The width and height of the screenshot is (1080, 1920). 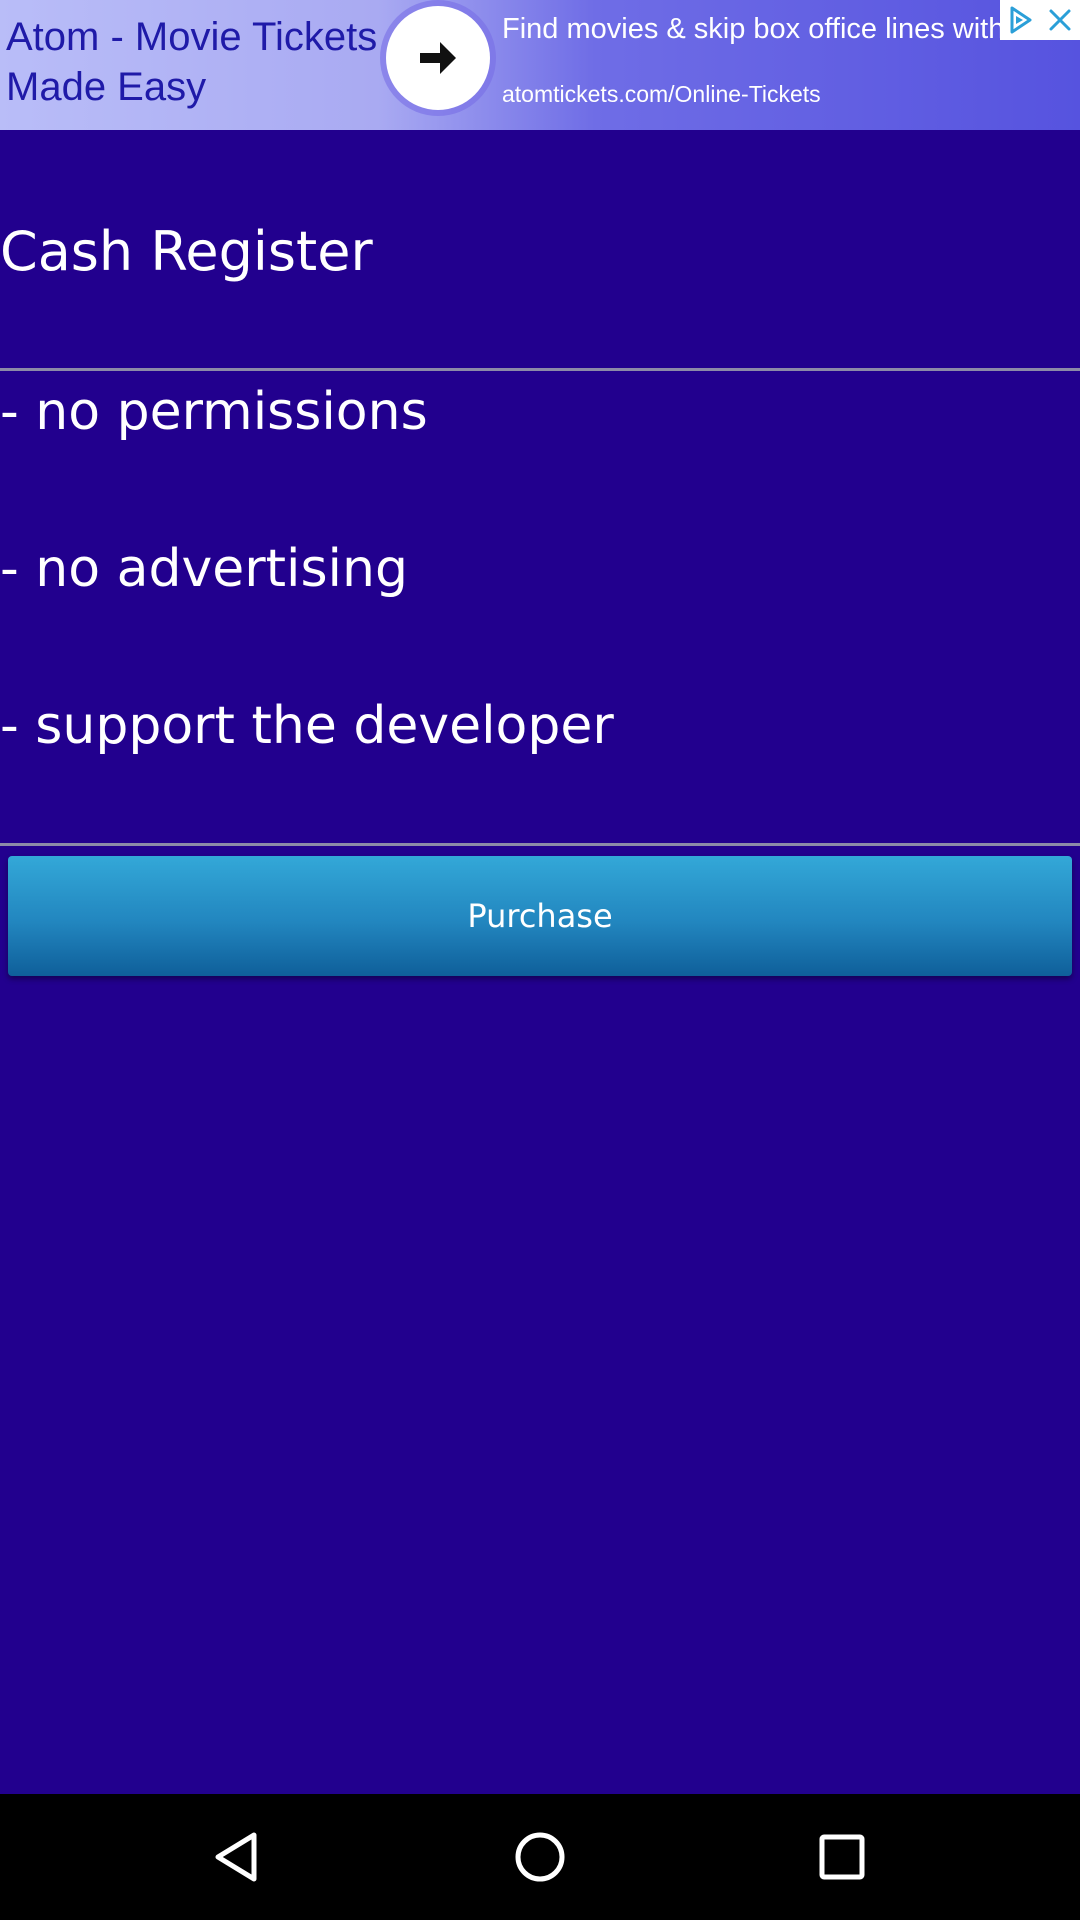 I want to click on back-button, so click(x=238, y=1857).